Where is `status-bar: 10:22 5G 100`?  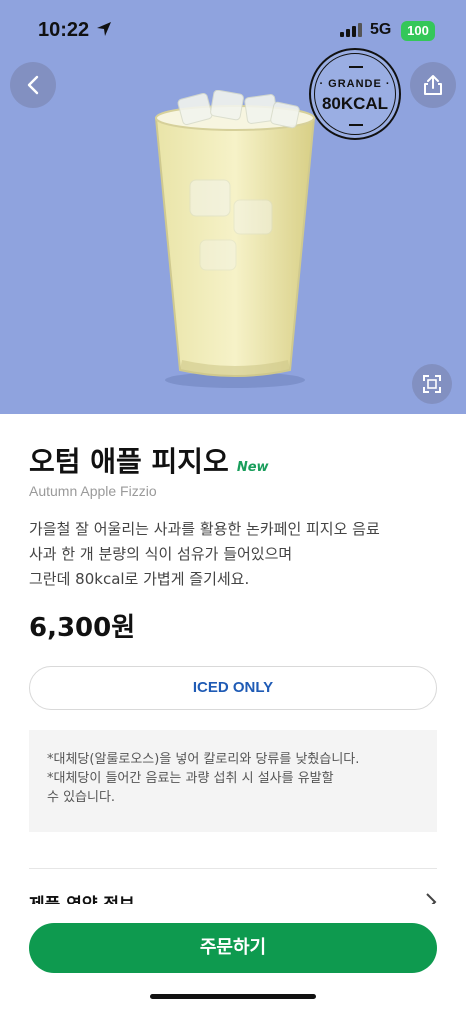
status-bar: 10:22 5G 100 is located at coordinates (233, 30).